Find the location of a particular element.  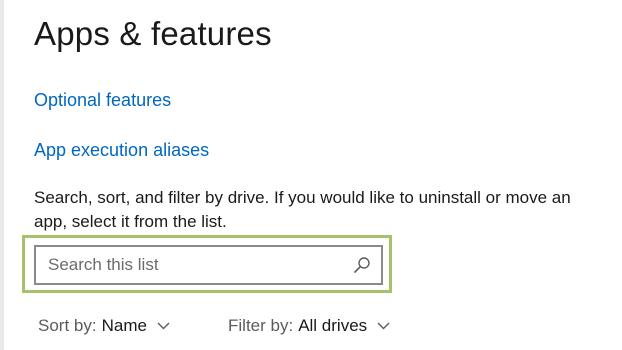

search-icon is located at coordinates (362, 265).